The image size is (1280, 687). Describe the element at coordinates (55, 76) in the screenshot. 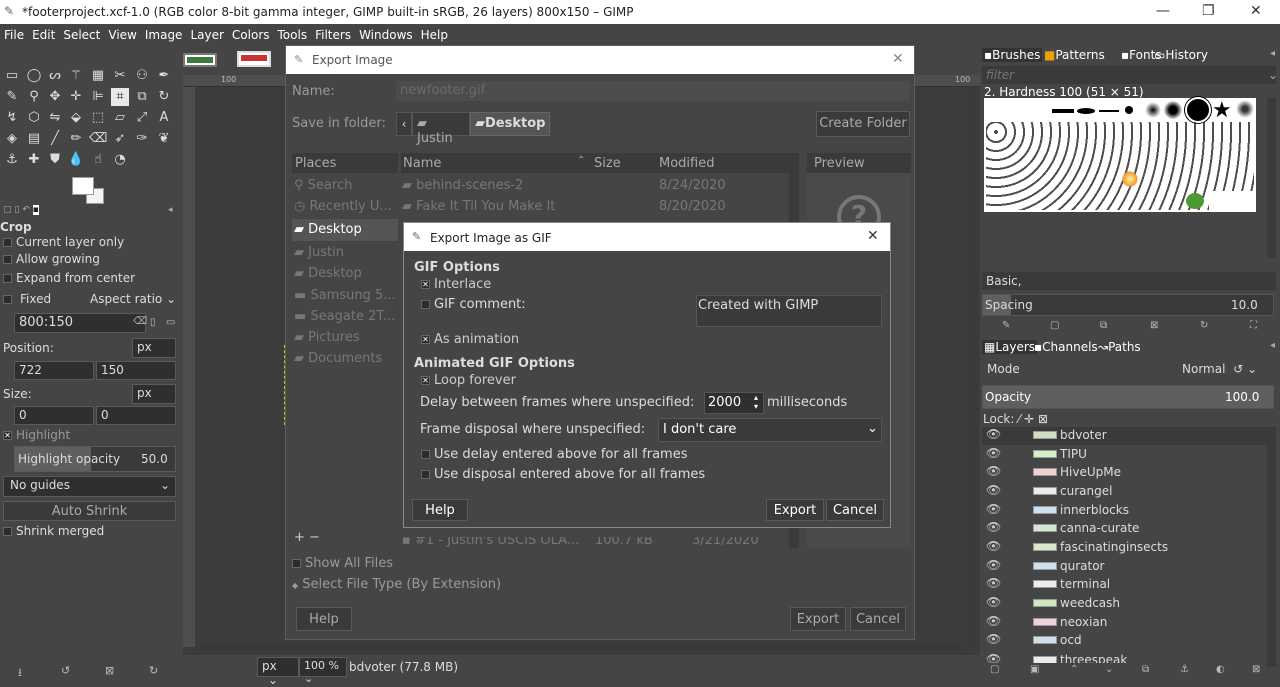

I see `lasso-icon: ᔕ` at that location.